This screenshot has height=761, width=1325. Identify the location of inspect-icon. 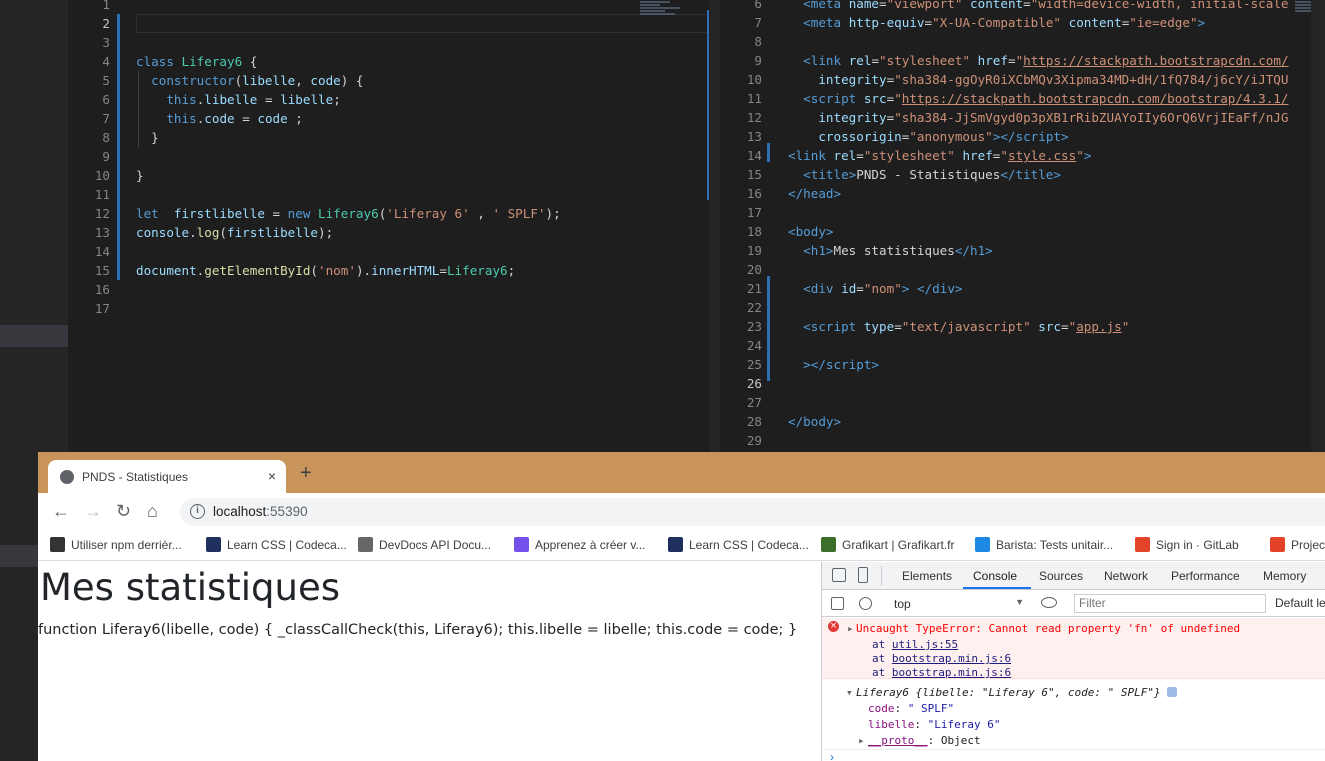
(839, 575).